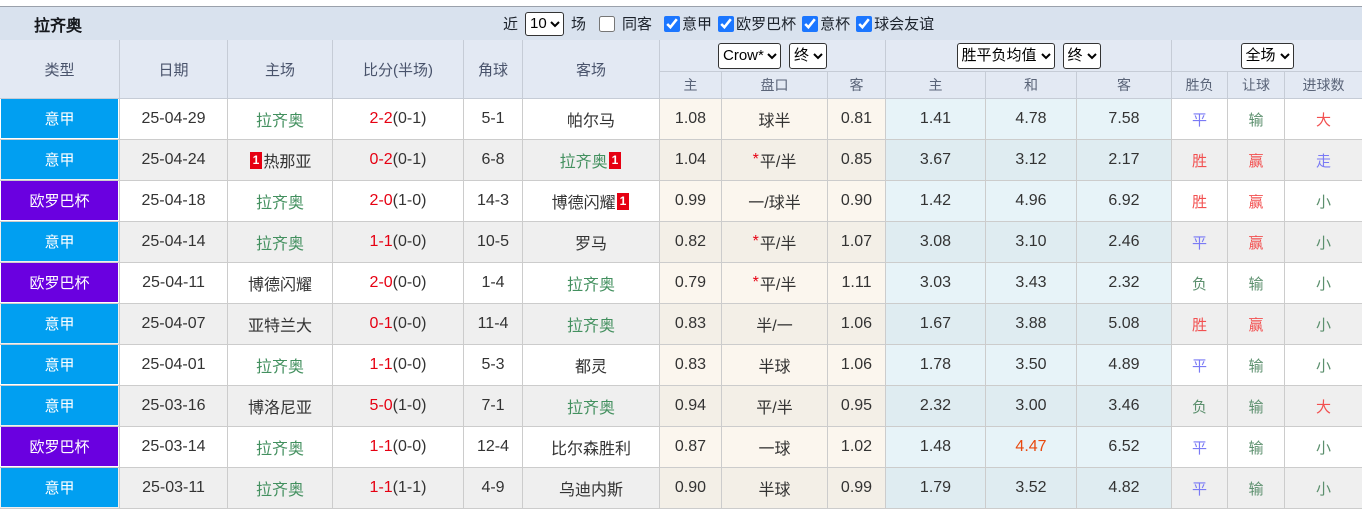 This screenshot has width=1362, height=509. I want to click on league-badge: 欧罗巴杯, so click(59, 446).